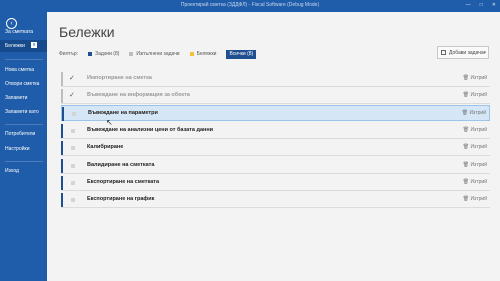 Image resolution: width=500 pixels, height=281 pixels. I want to click on close-button: ✕, so click(494, 5).